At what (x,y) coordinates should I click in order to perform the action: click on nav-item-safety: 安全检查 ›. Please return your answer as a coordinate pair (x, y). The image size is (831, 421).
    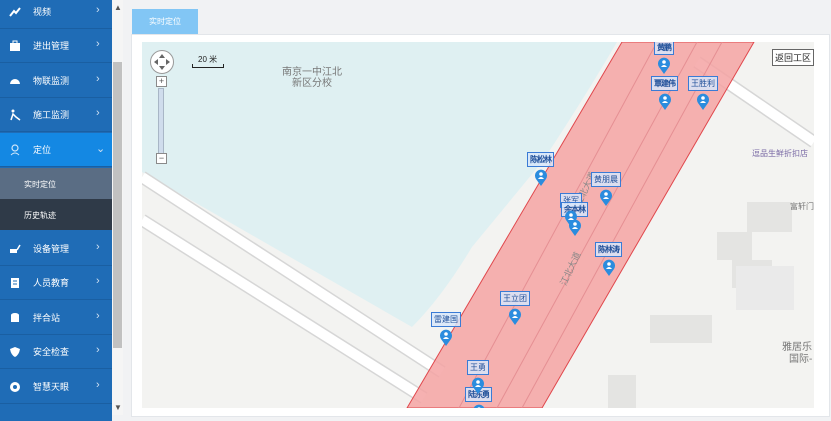
    Looking at the image, I should click on (56, 352).